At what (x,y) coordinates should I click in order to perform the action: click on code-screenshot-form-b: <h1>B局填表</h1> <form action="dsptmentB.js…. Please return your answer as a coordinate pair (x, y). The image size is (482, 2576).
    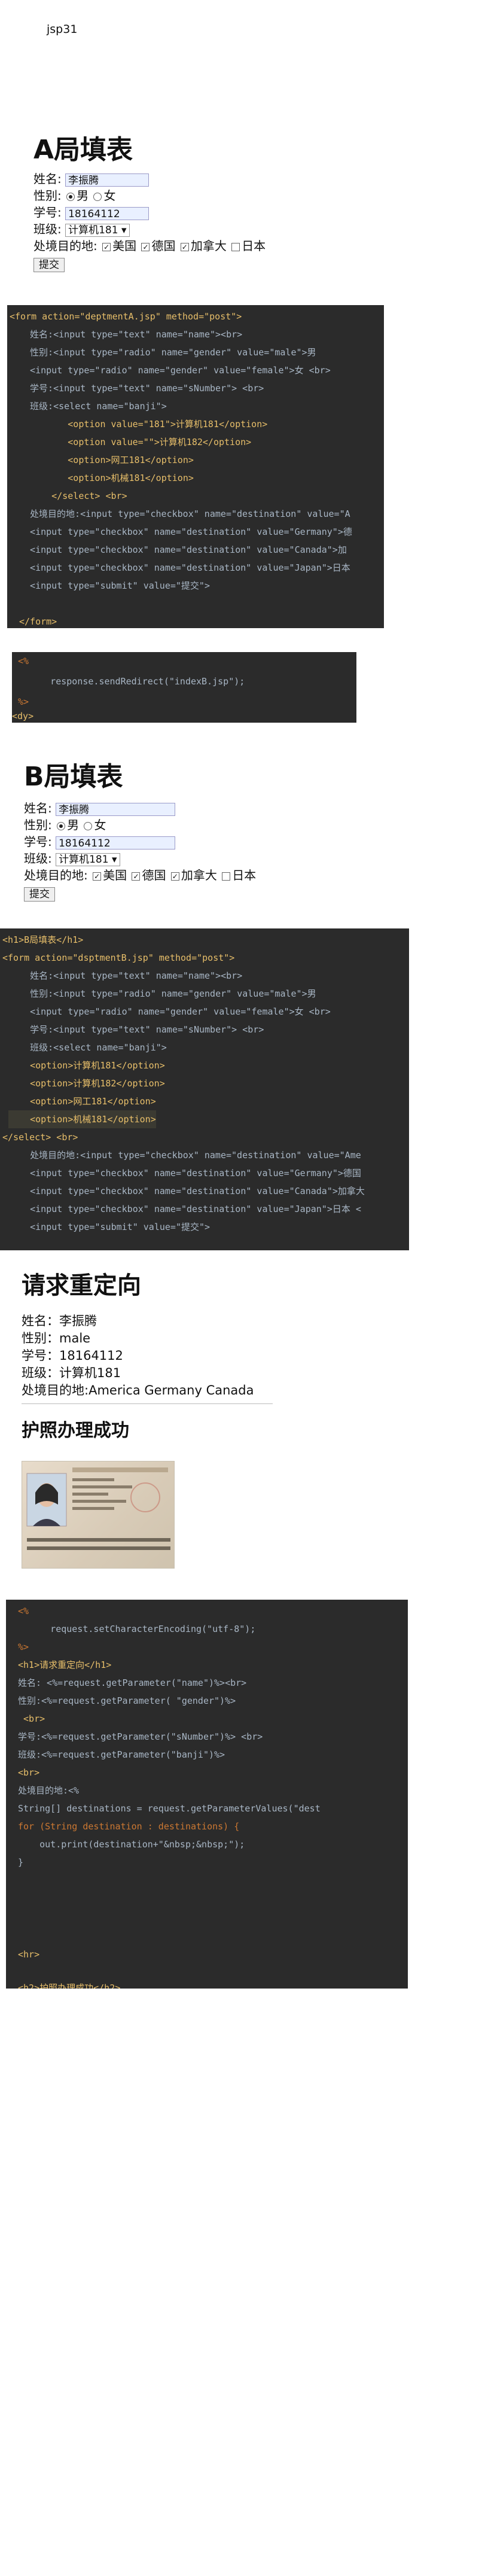
    Looking at the image, I should click on (204, 1089).